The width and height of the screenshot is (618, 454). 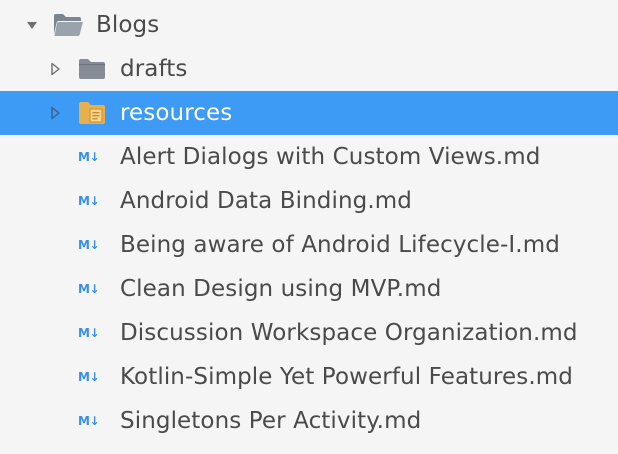 I want to click on tree-item-drafts: drafts, so click(x=309, y=69).